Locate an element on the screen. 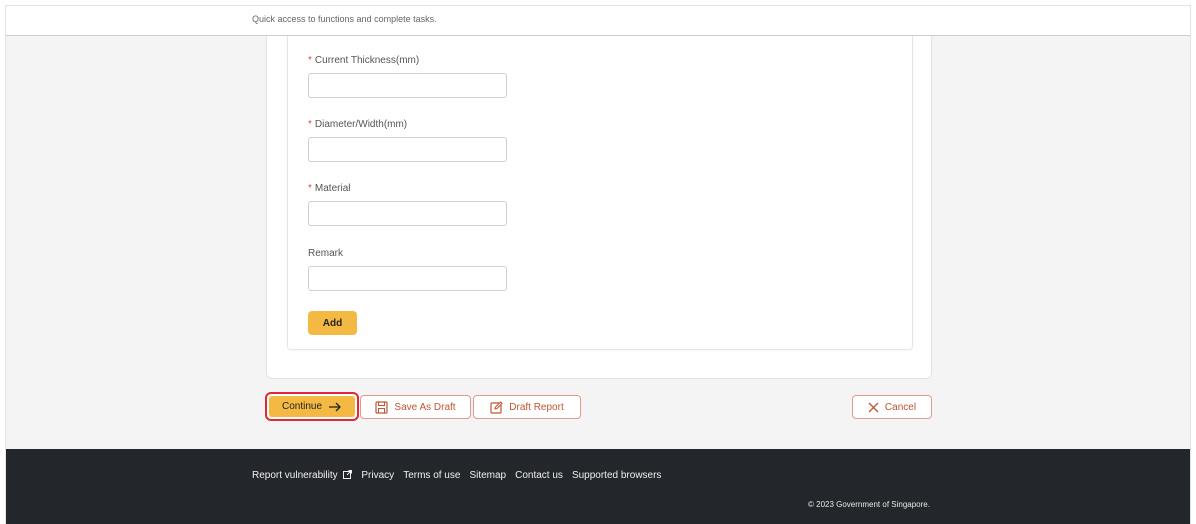  external-link-icon is located at coordinates (348, 474).